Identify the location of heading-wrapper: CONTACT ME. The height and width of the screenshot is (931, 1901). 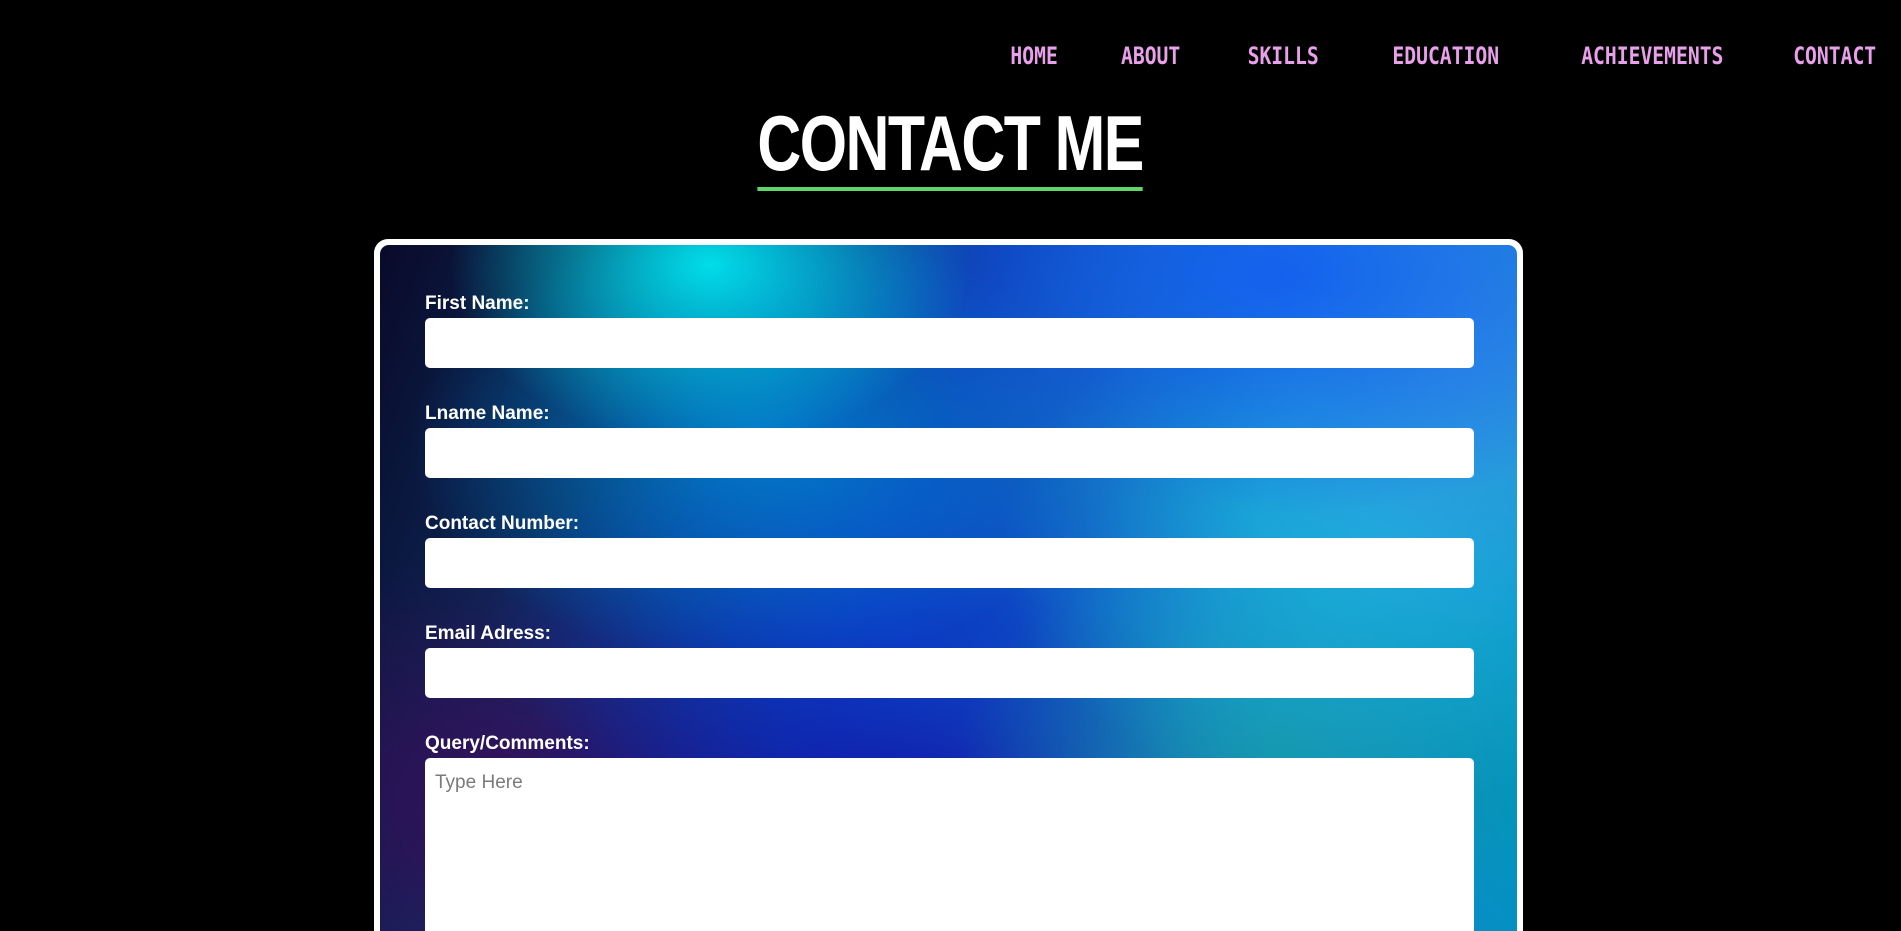
(950, 147).